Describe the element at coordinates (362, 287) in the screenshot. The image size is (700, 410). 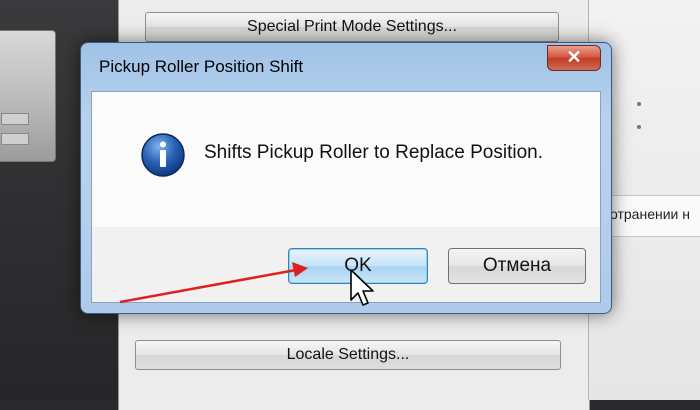
I see `mouse-cursor-icon` at that location.